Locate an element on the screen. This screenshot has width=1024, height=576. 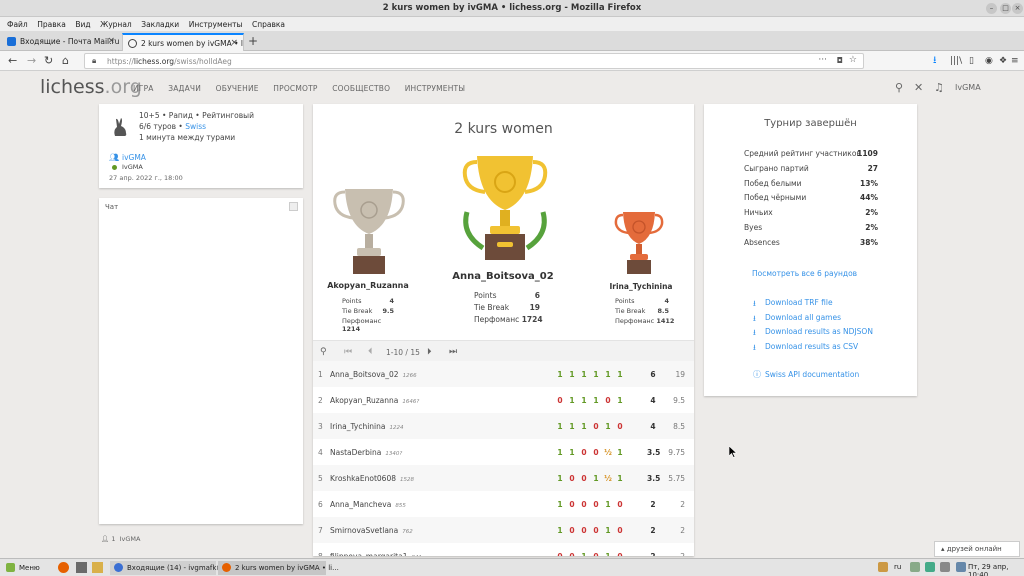
lock-icon: 🔒︎ is located at coordinates (94, 61).